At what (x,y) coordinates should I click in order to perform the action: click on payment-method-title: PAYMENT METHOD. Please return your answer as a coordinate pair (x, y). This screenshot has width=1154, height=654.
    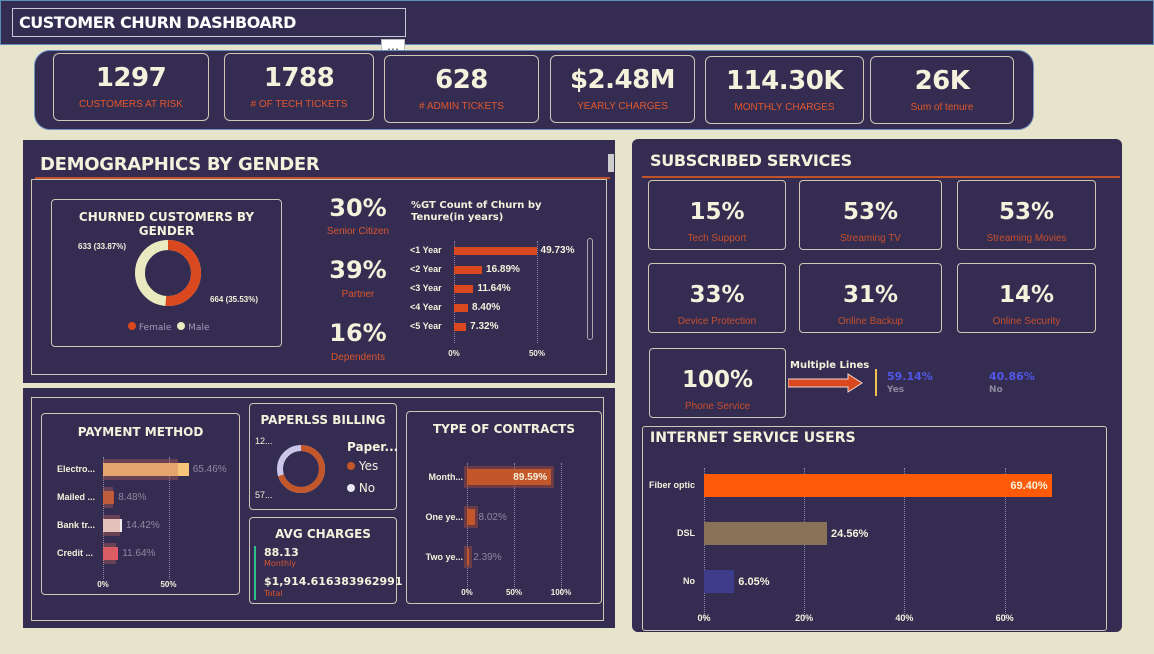
    Looking at the image, I should click on (140, 432).